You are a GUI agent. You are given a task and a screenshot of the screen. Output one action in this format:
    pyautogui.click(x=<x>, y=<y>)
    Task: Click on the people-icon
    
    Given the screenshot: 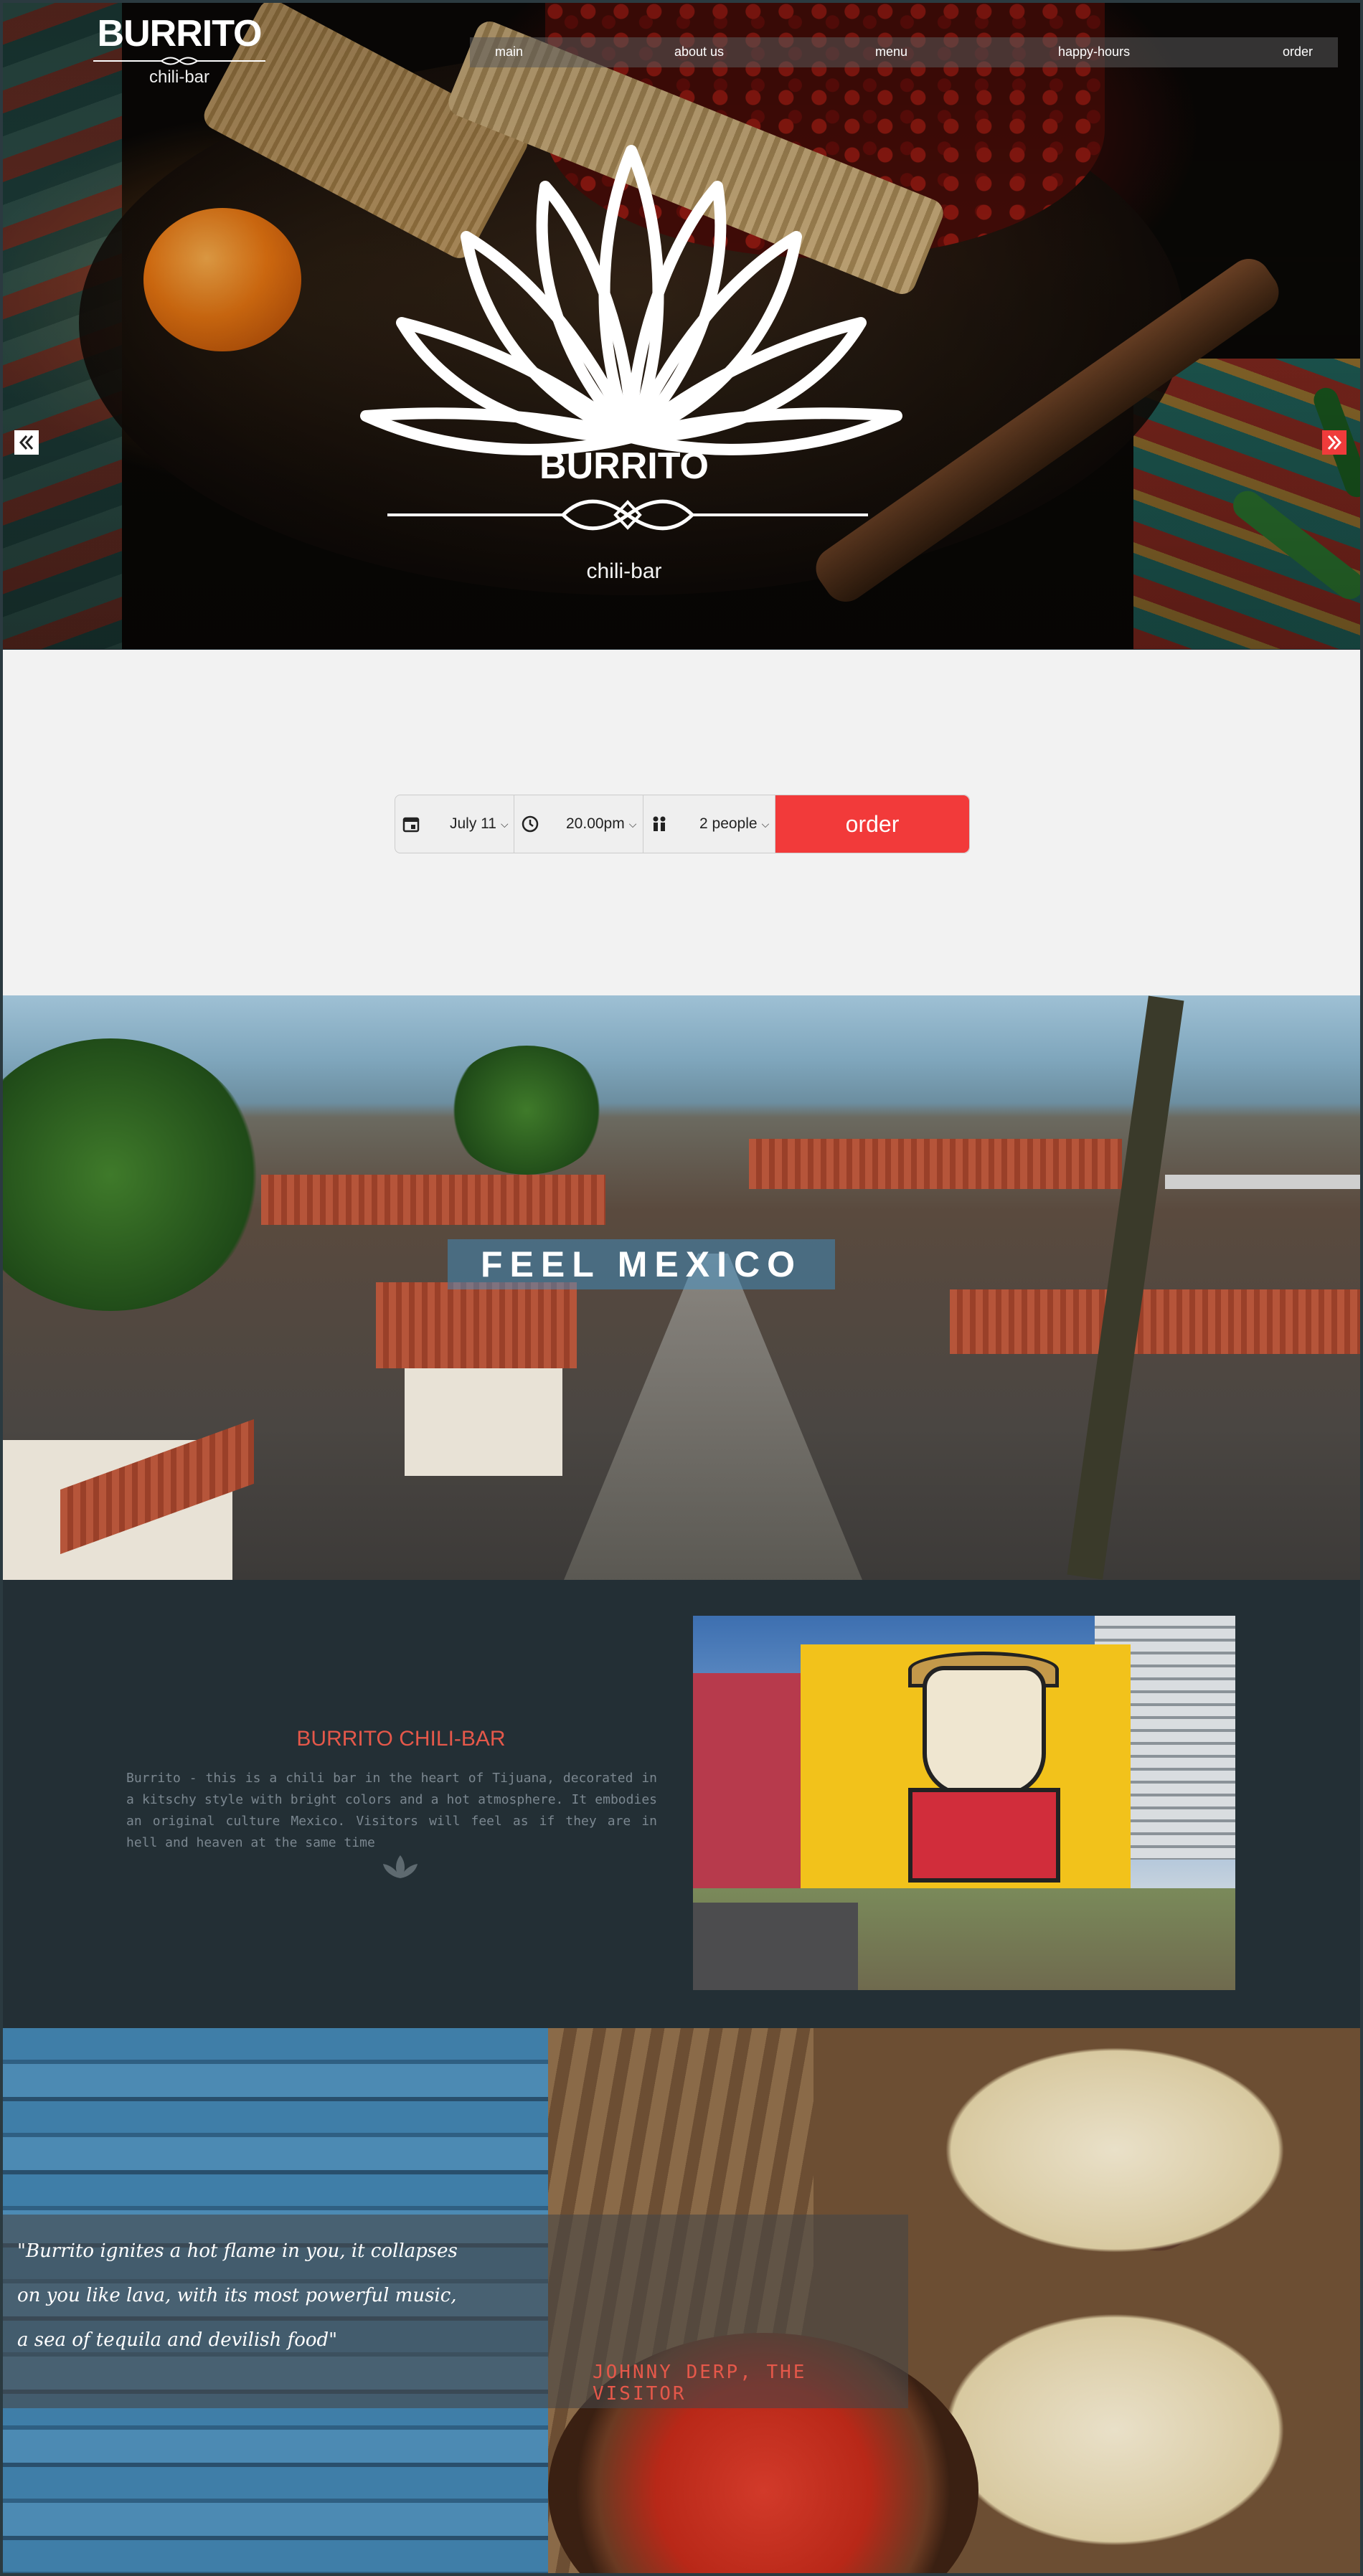 What is the action you would take?
    pyautogui.click(x=659, y=824)
    